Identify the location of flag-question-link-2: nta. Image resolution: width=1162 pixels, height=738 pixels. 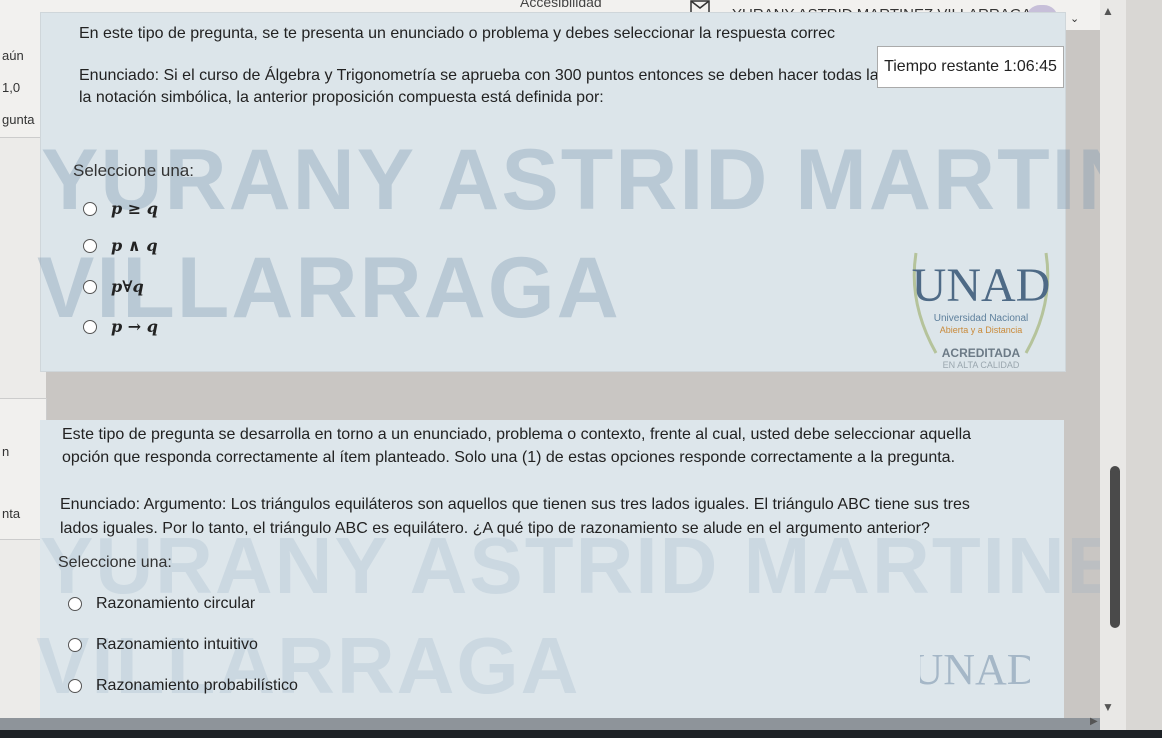
(11, 513).